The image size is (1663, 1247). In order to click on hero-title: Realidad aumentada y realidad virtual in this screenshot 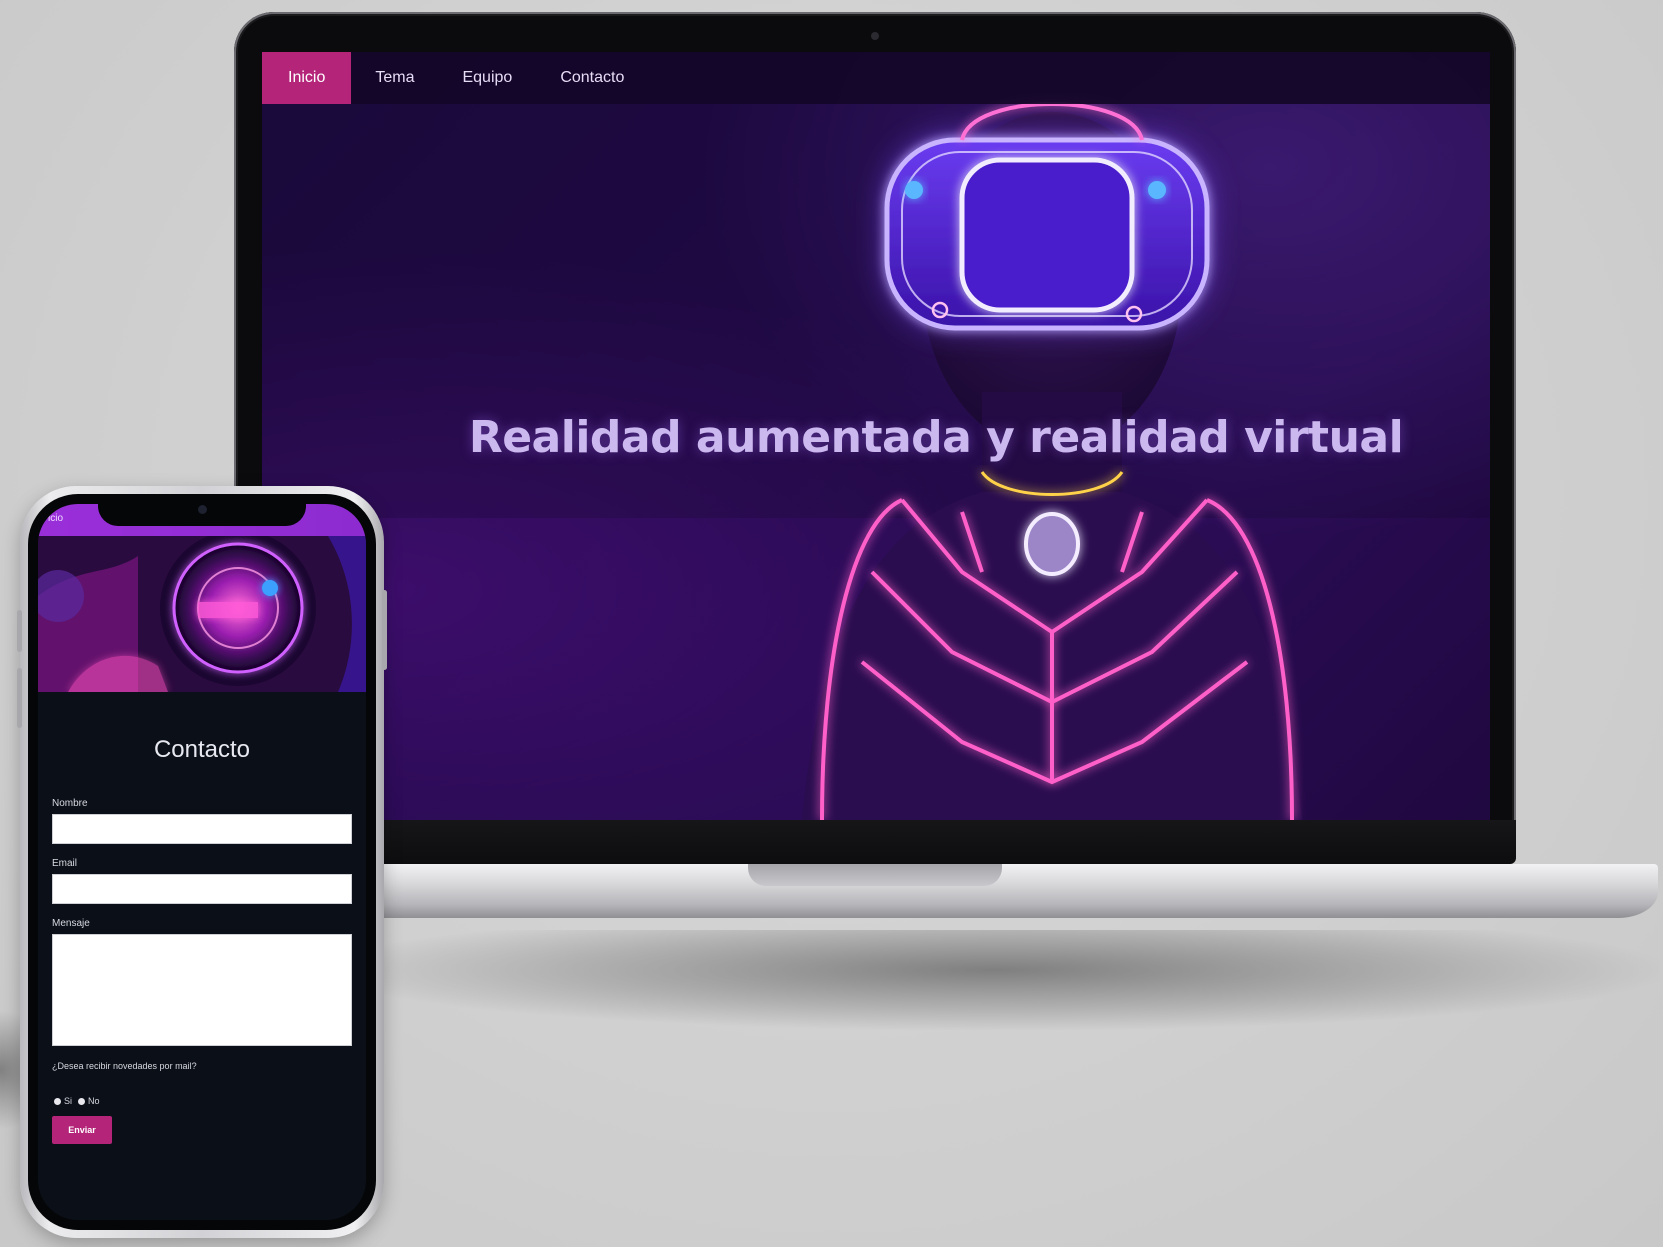, I will do `click(936, 437)`.